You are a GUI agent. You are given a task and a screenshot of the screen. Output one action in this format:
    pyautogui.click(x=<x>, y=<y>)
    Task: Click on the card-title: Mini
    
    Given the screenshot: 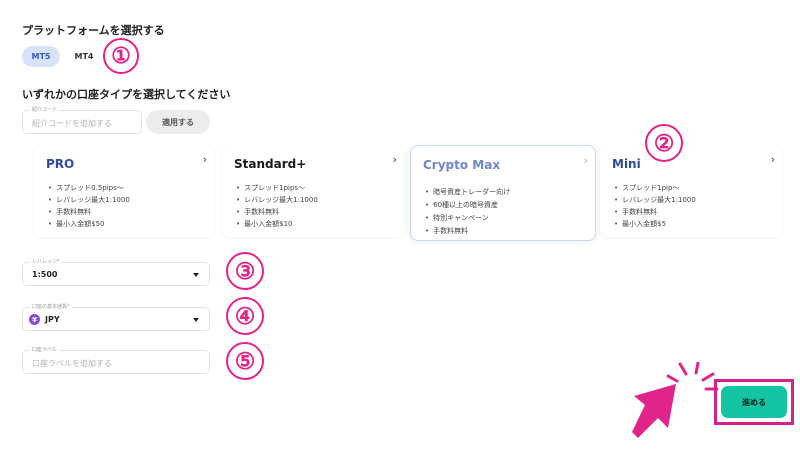 What is the action you would take?
    pyautogui.click(x=626, y=164)
    